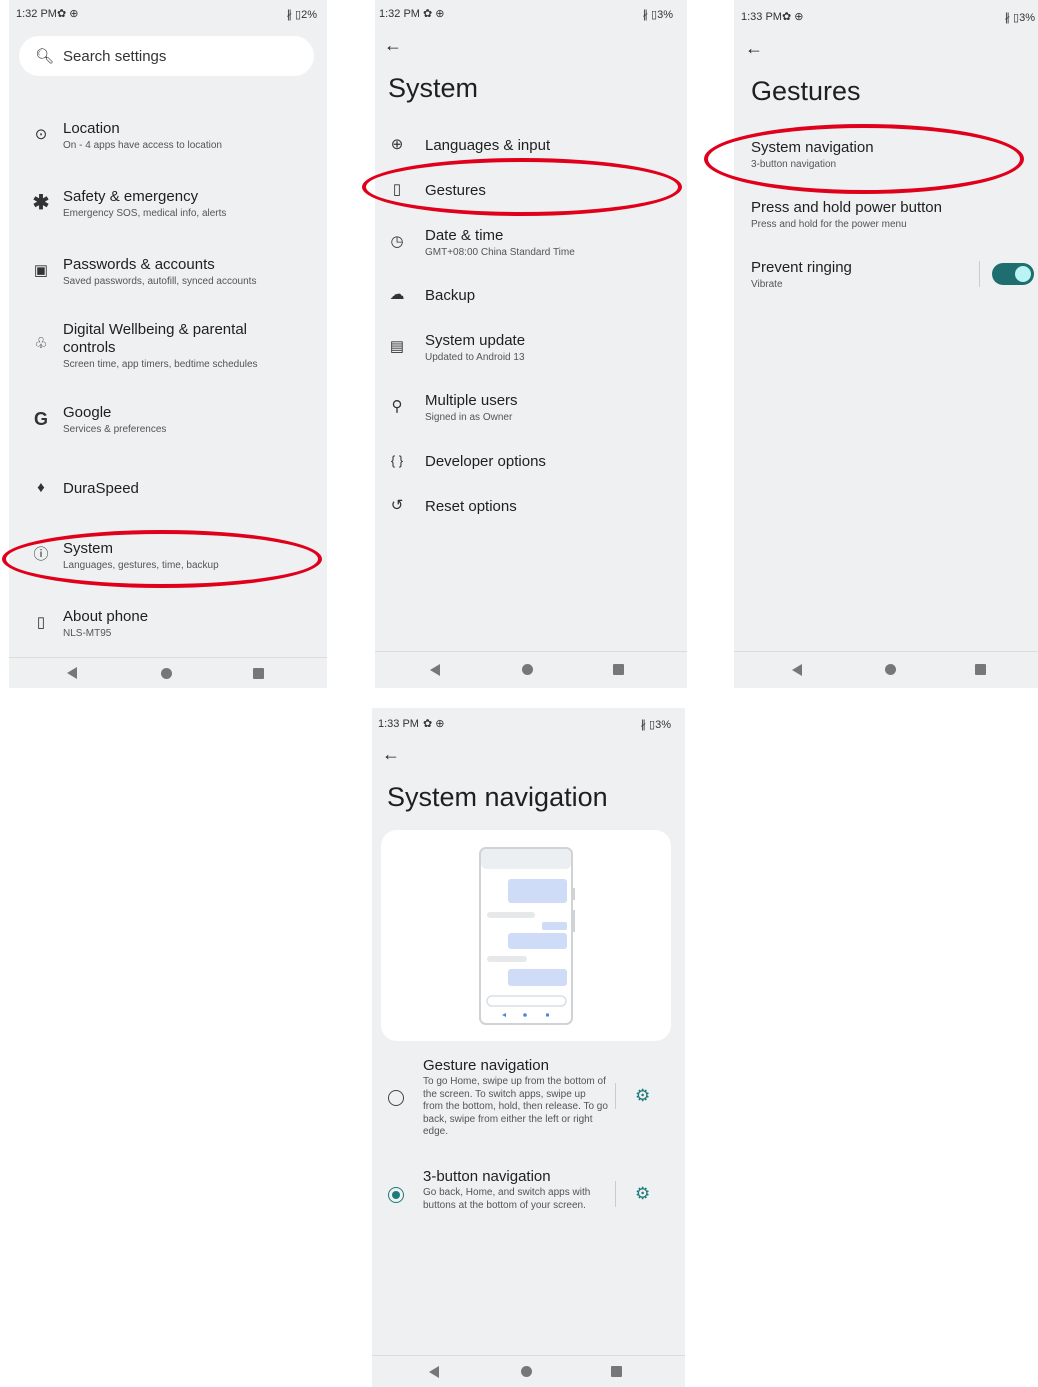 Image resolution: width=1038 pixels, height=1387 pixels. I want to click on status-battery: ∦ ▯3%, so click(1019, 17).